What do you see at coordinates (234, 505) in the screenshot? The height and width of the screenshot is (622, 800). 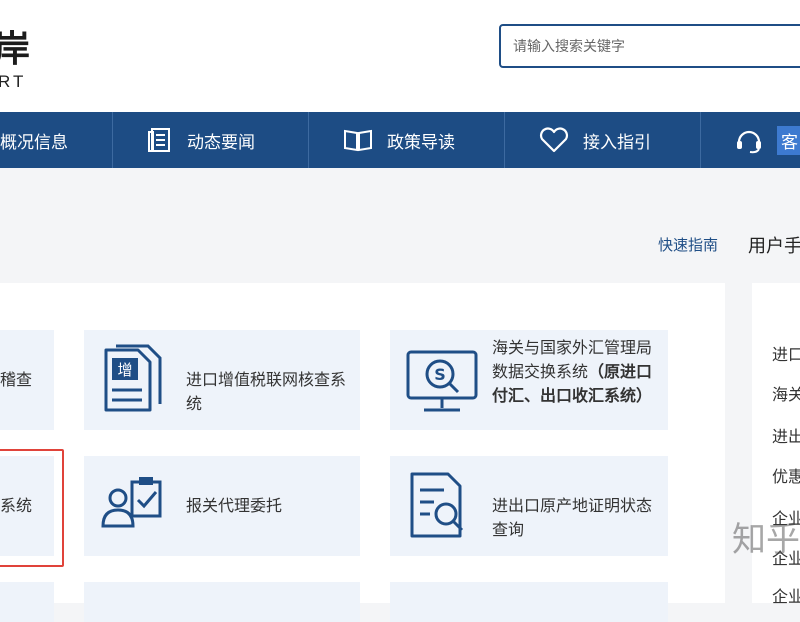 I see `card-label: 报关代理委托` at bounding box center [234, 505].